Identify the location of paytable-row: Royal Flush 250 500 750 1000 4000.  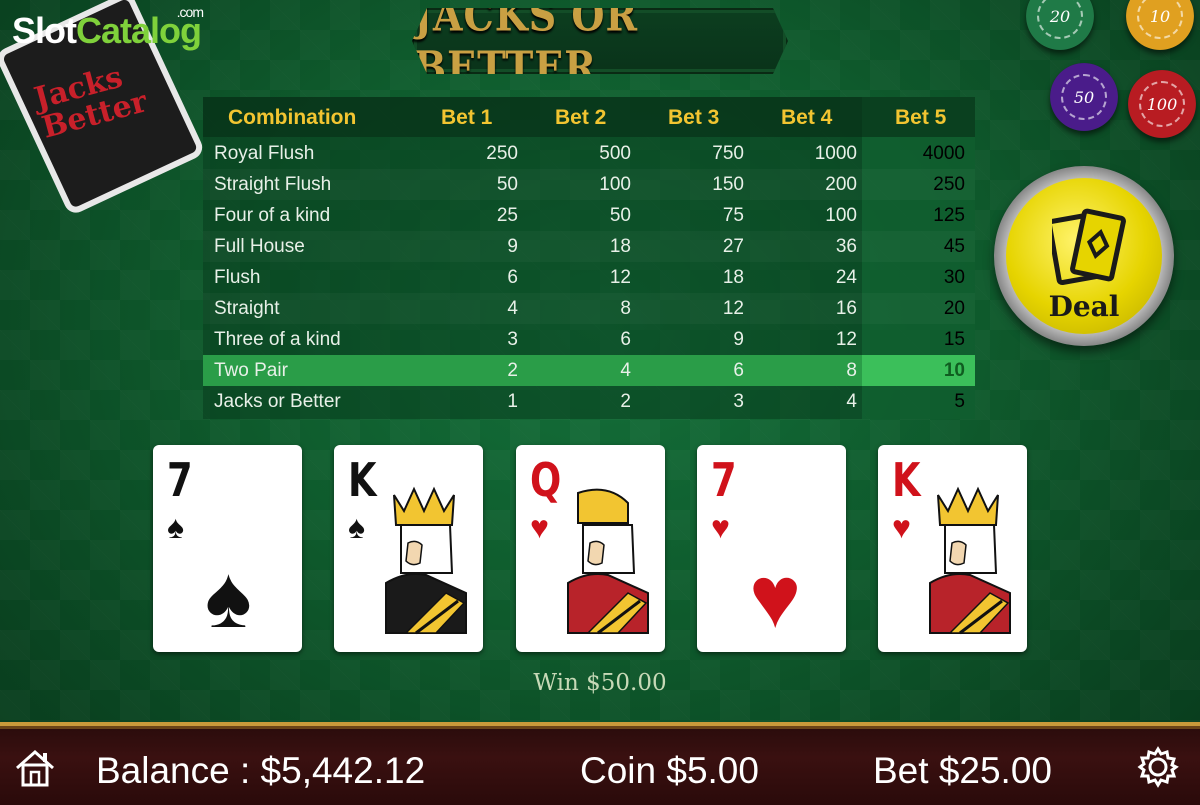
(589, 153).